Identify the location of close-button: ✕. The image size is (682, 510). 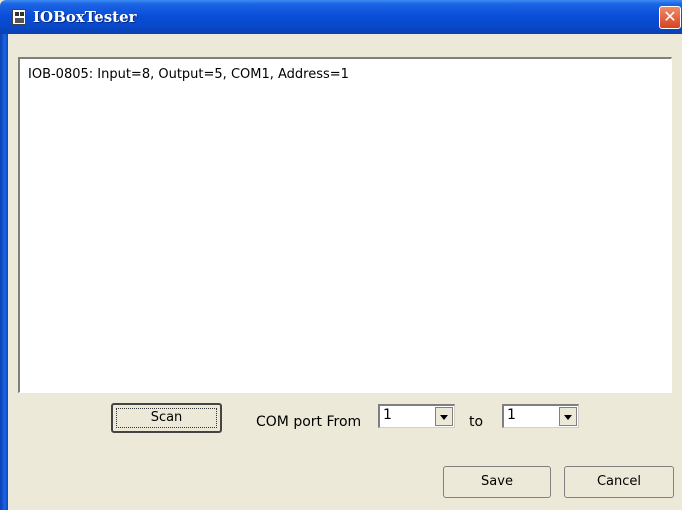
(670, 17).